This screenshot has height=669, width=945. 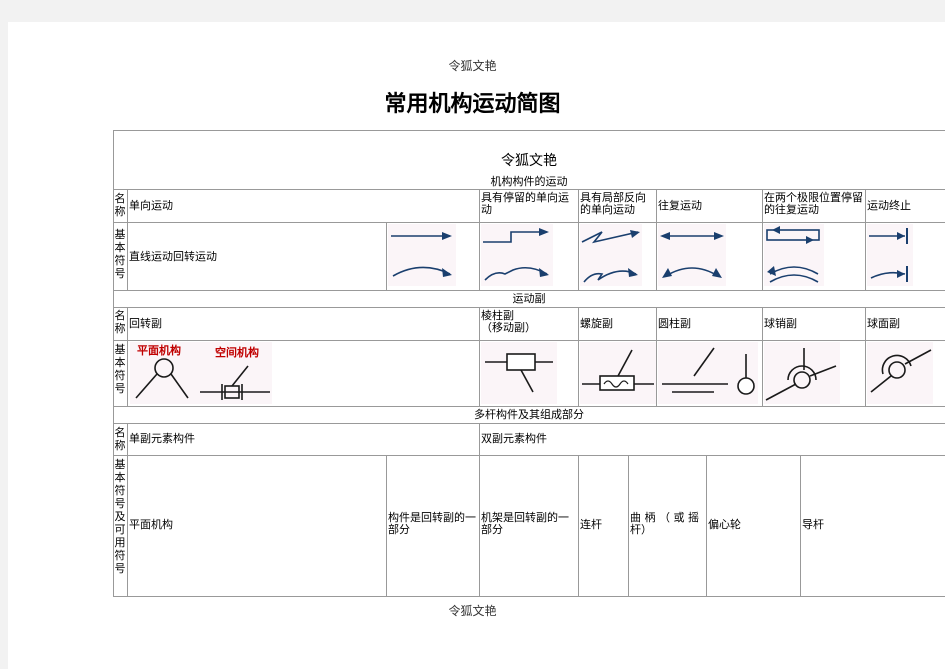 I want to click on page-title: 常用机构运动简图, so click(x=472, y=104).